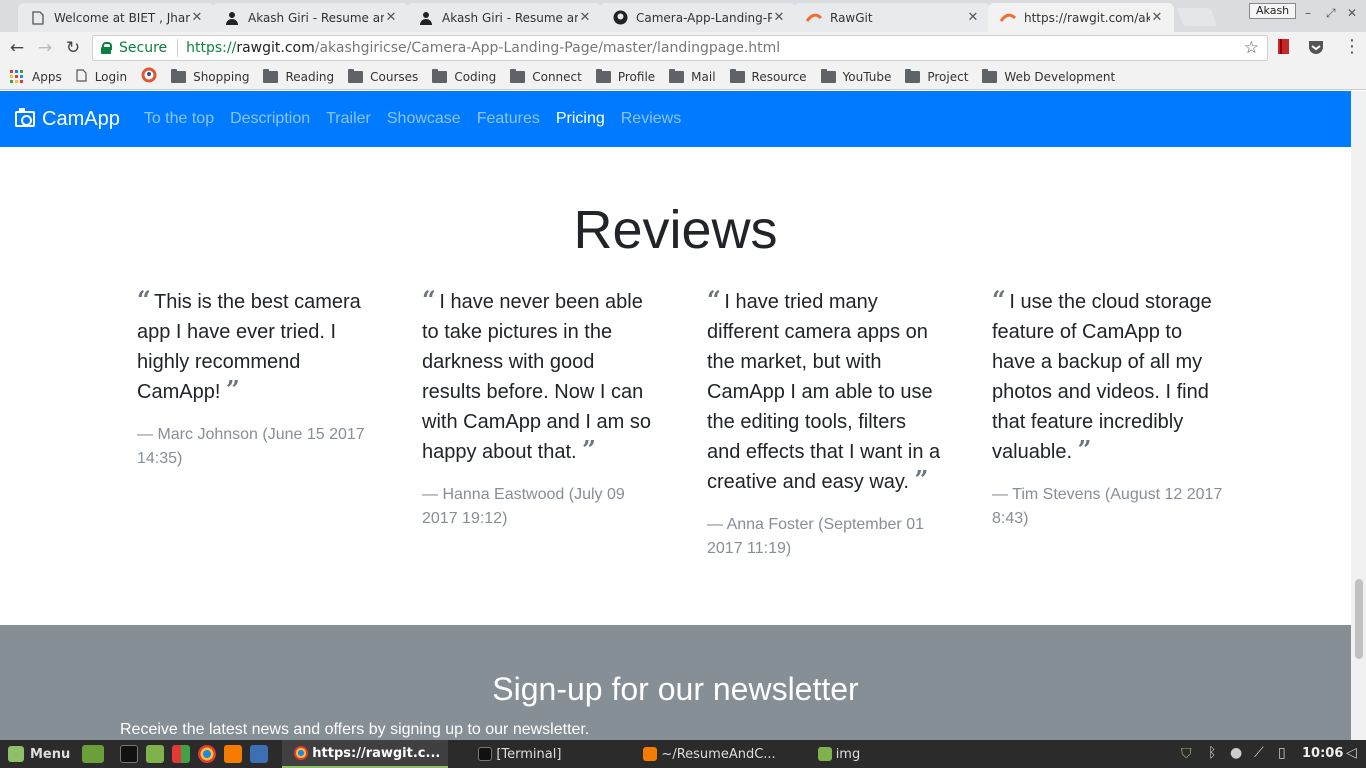 The height and width of the screenshot is (768, 1366). Describe the element at coordinates (143, 48) in the screenshot. I see `secure-label: Secure` at that location.